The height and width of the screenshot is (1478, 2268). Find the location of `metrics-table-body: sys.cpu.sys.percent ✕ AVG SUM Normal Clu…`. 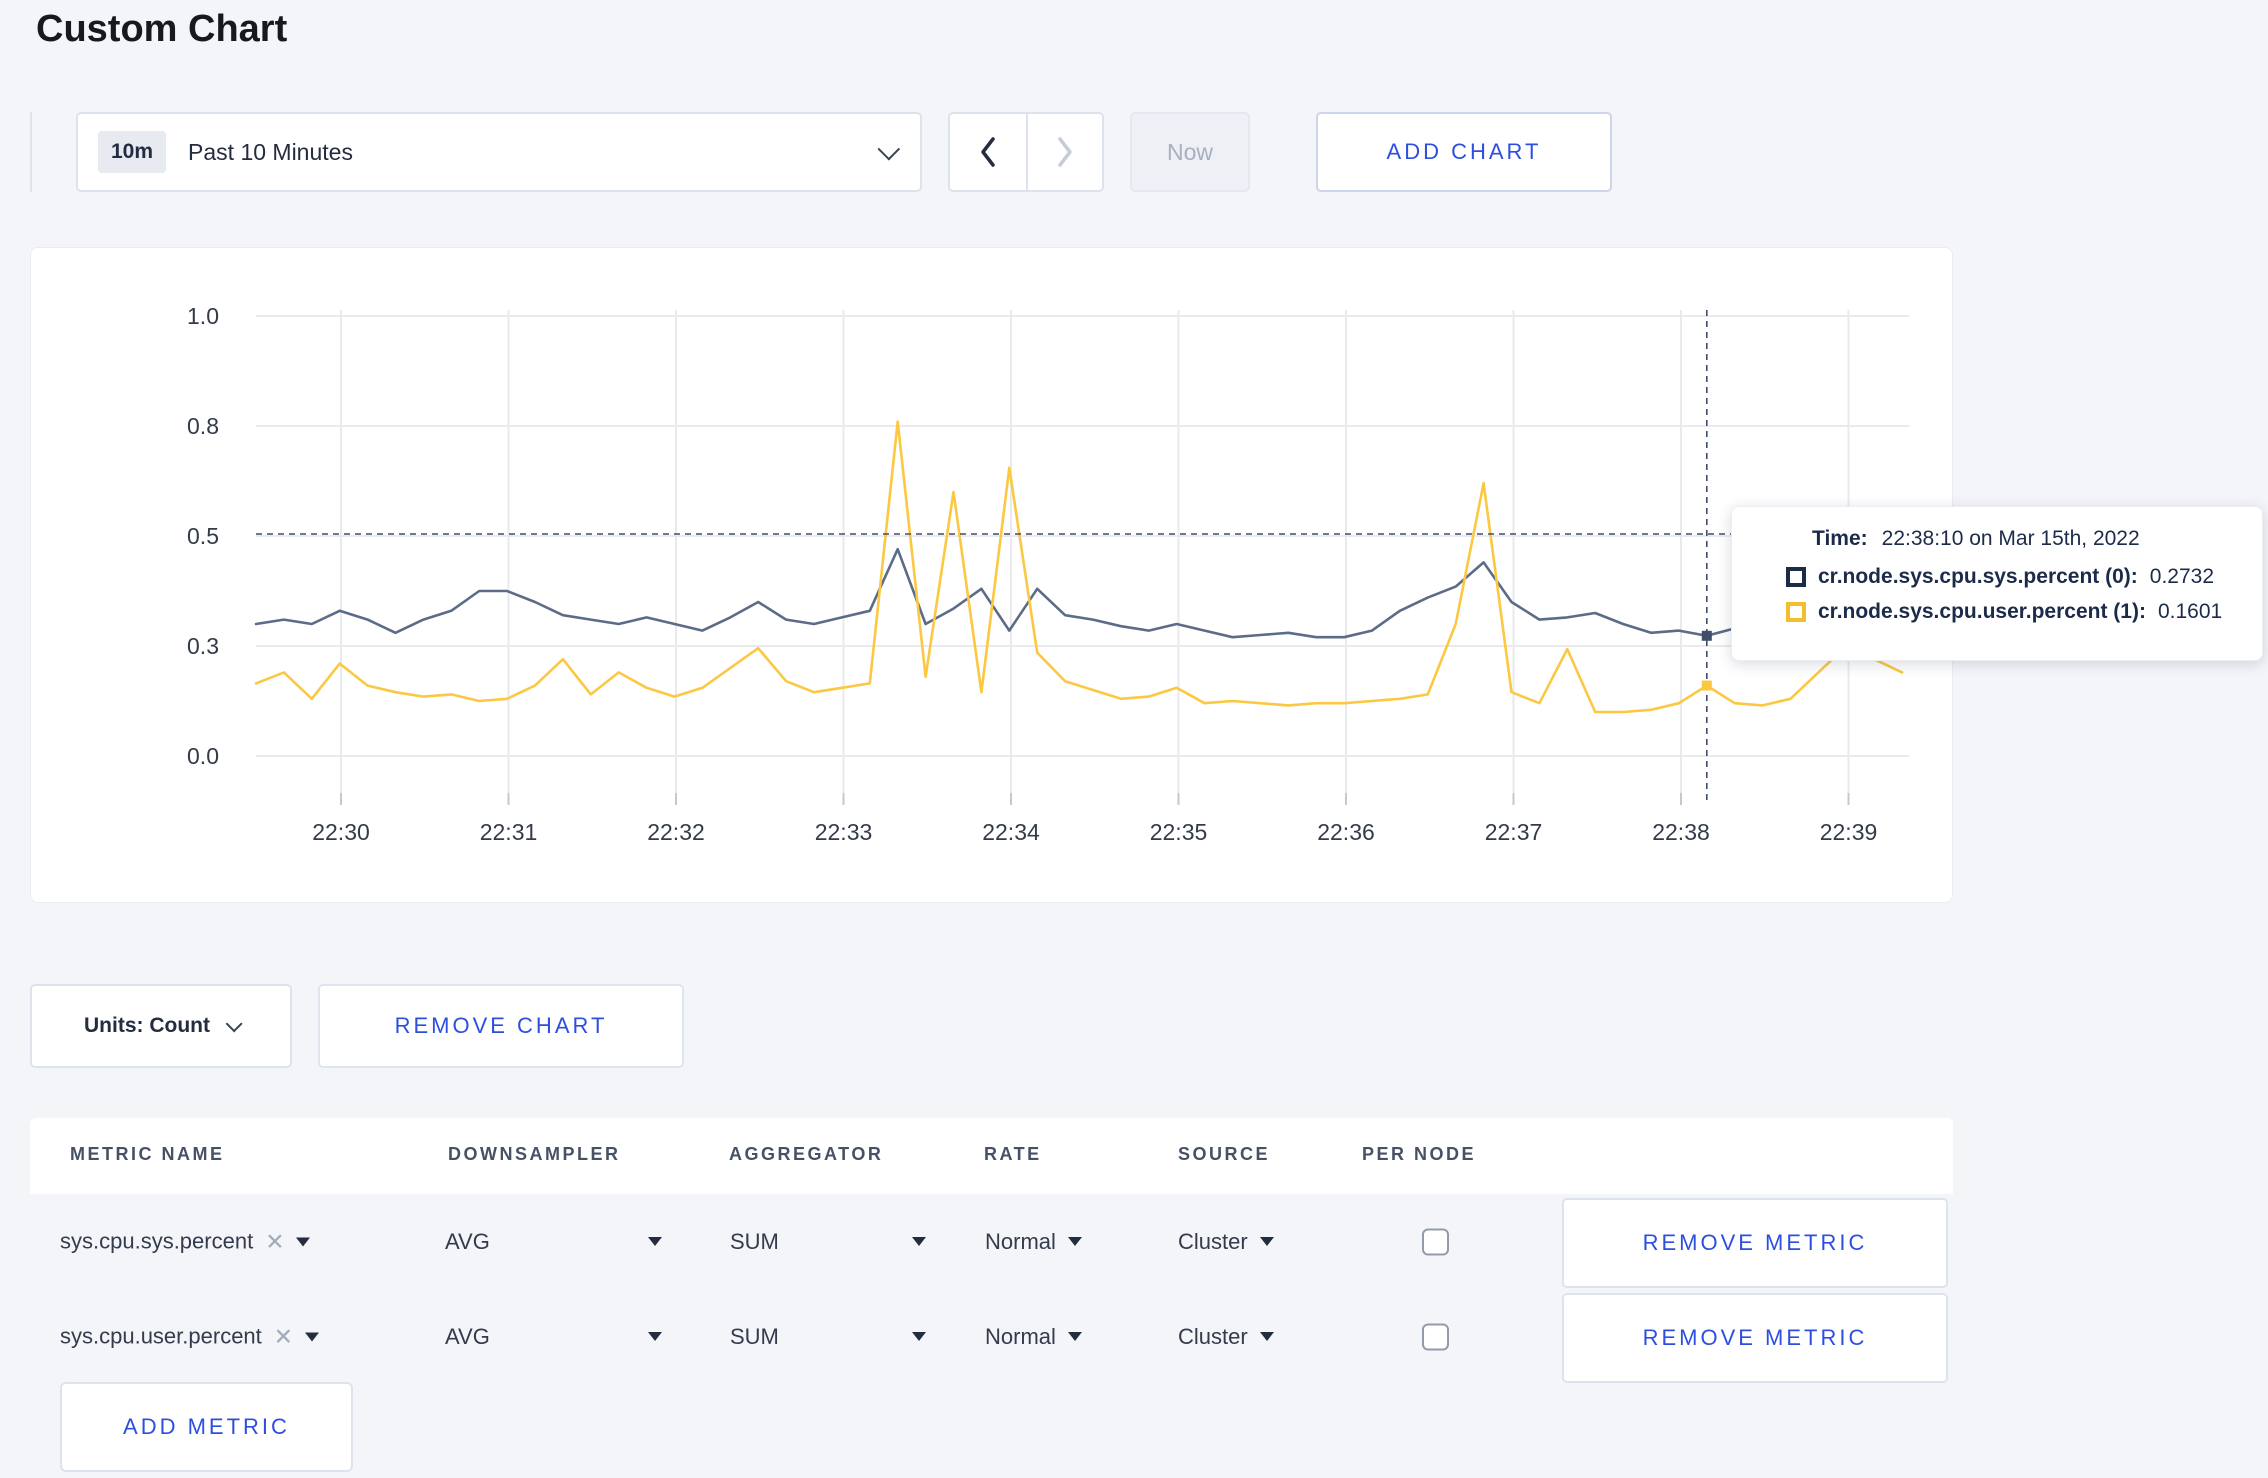

metrics-table-body: sys.cpu.sys.percent ✕ AVG SUM Normal Clu… is located at coordinates (991, 1289).